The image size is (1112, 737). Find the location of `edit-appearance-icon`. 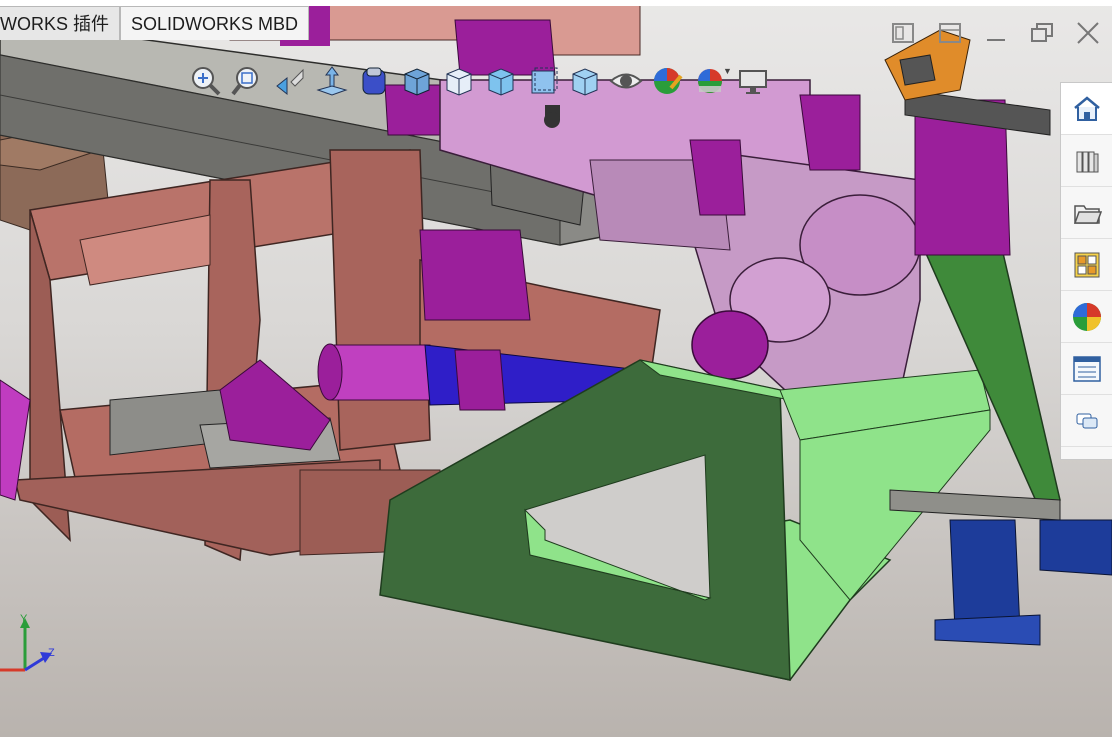

edit-appearance-icon is located at coordinates (542, 81).